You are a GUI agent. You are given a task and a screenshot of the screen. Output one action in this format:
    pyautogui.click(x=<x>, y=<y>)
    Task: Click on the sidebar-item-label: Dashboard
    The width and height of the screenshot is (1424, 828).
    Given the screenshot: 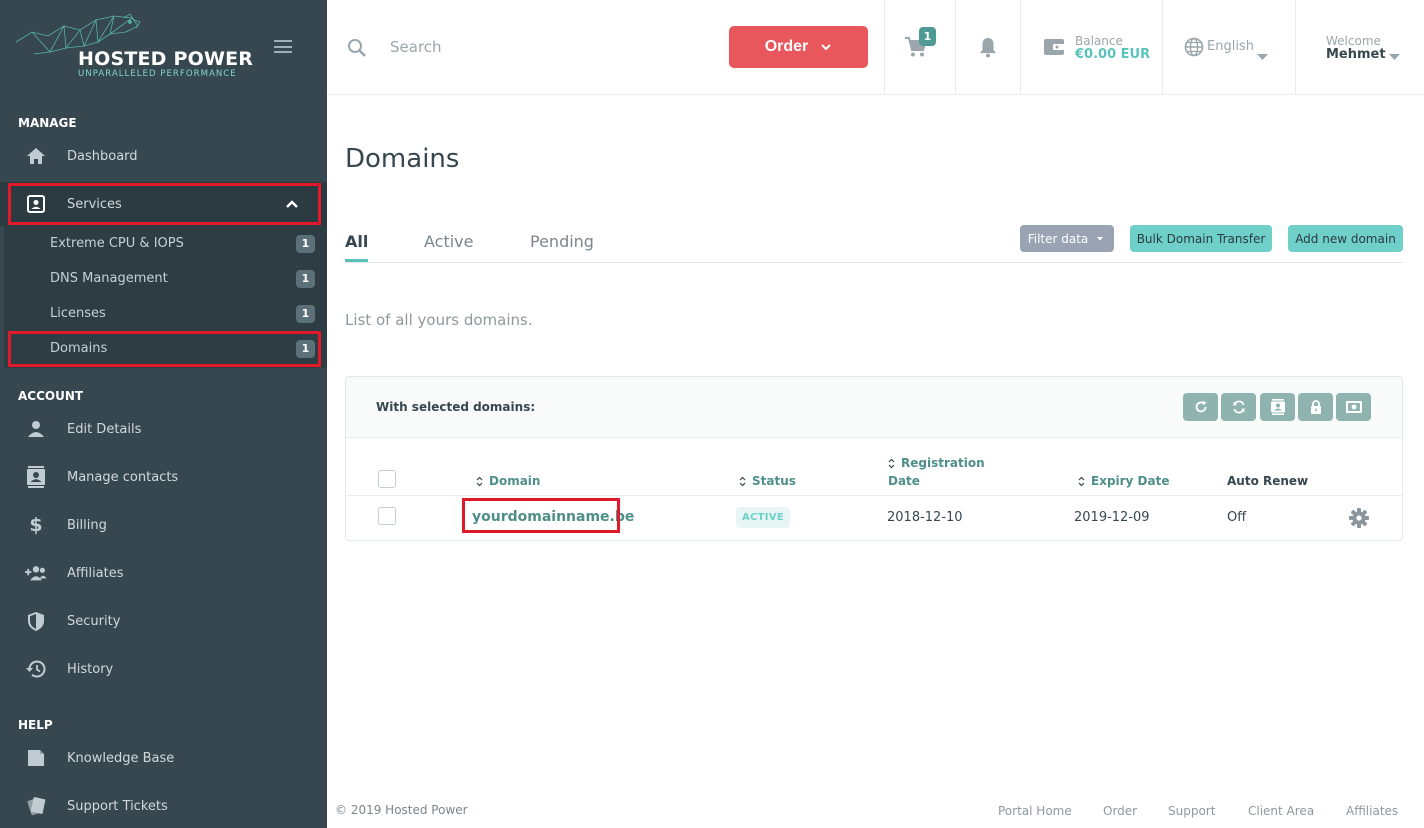 What is the action you would take?
    pyautogui.click(x=102, y=156)
    